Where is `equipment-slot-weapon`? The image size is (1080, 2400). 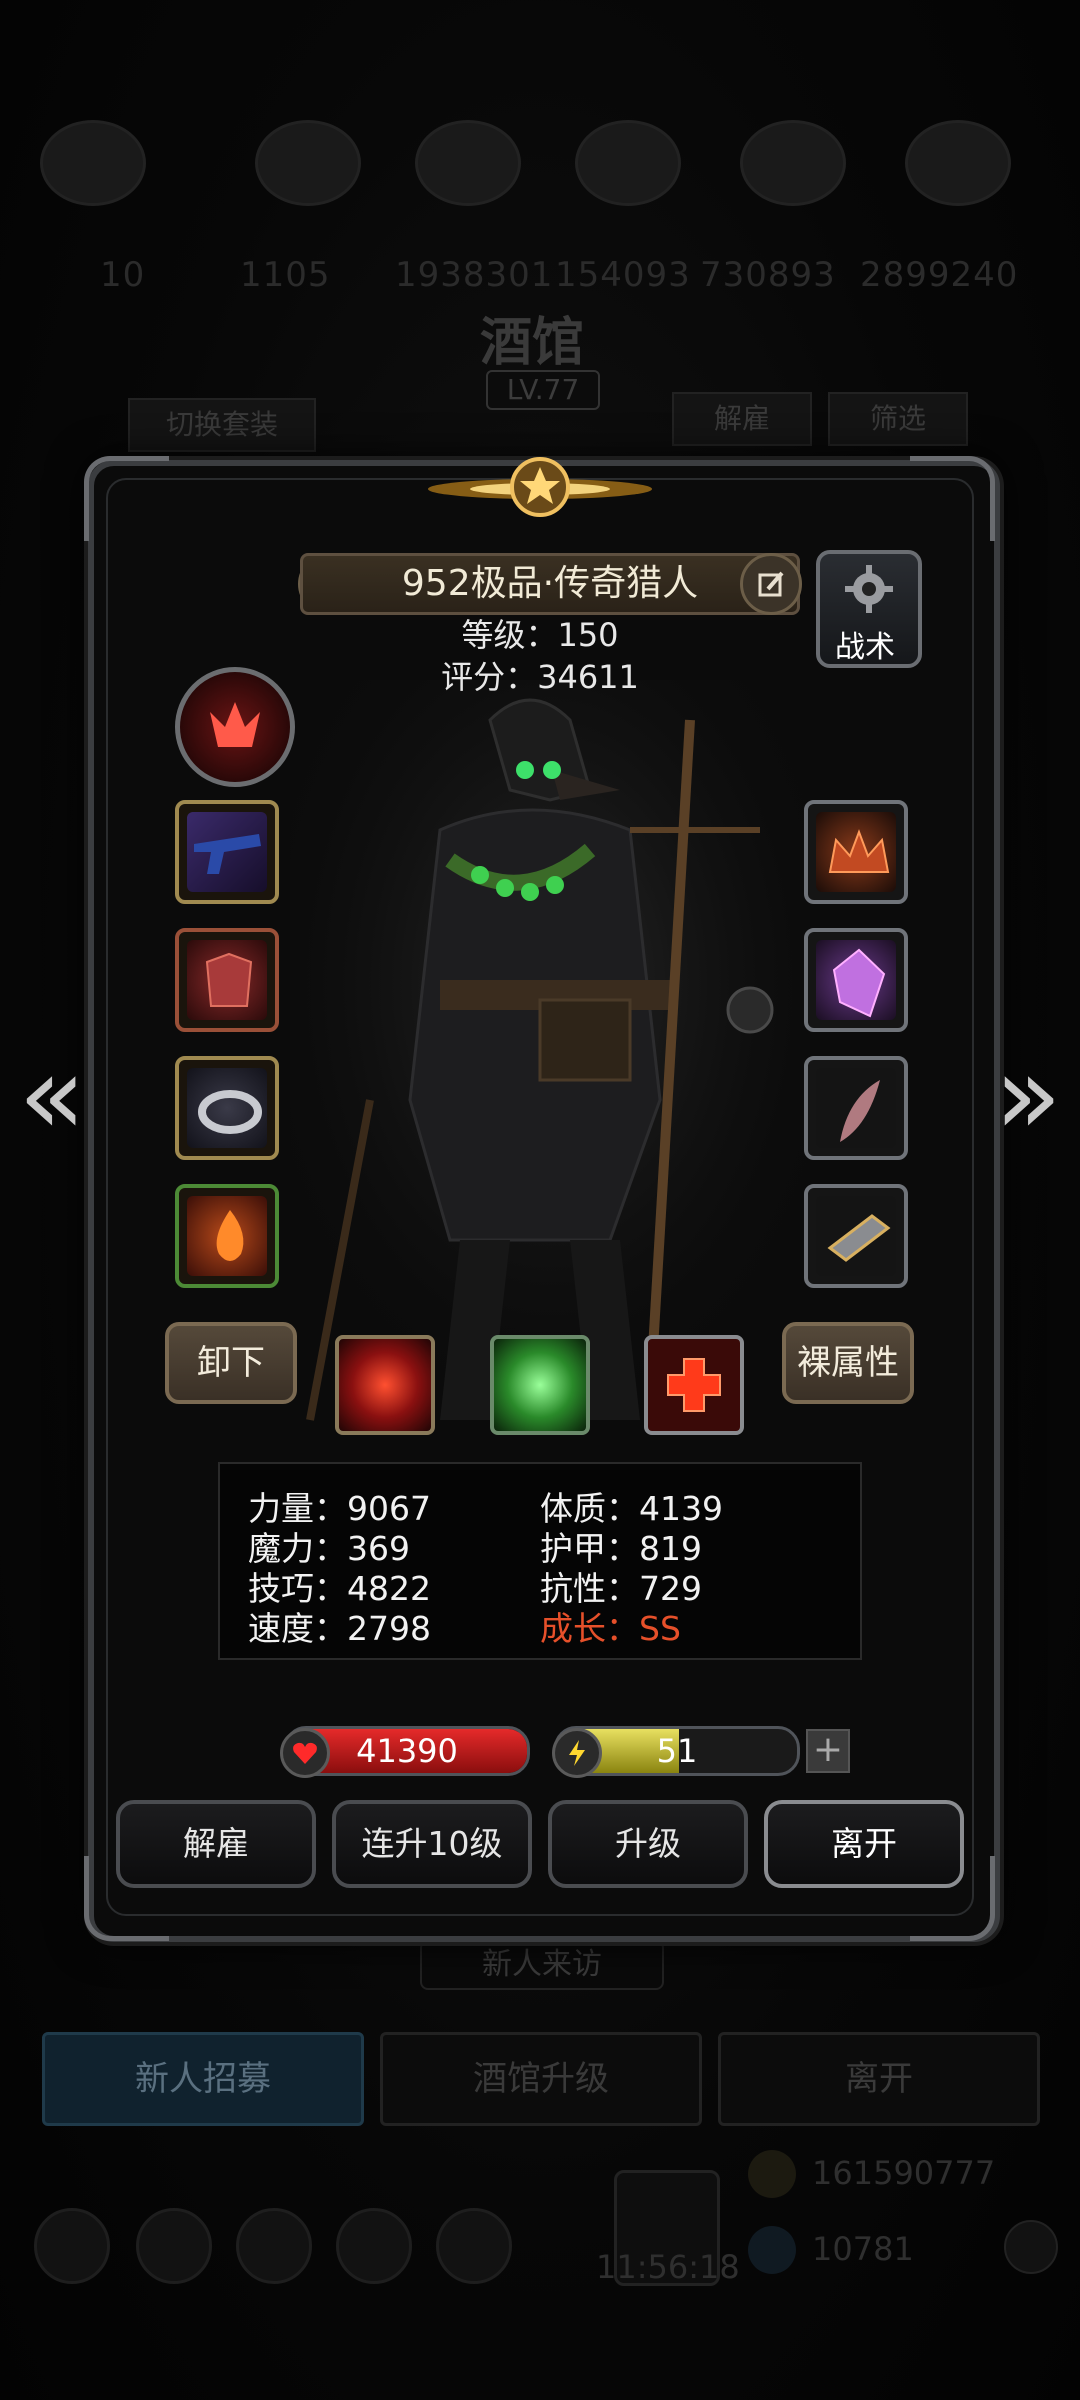 equipment-slot-weapon is located at coordinates (227, 852).